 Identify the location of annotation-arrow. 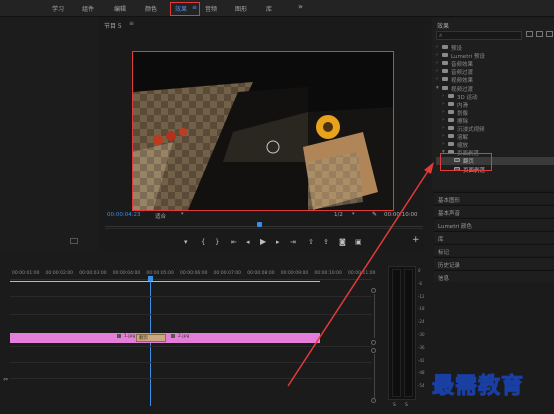
(360, 274).